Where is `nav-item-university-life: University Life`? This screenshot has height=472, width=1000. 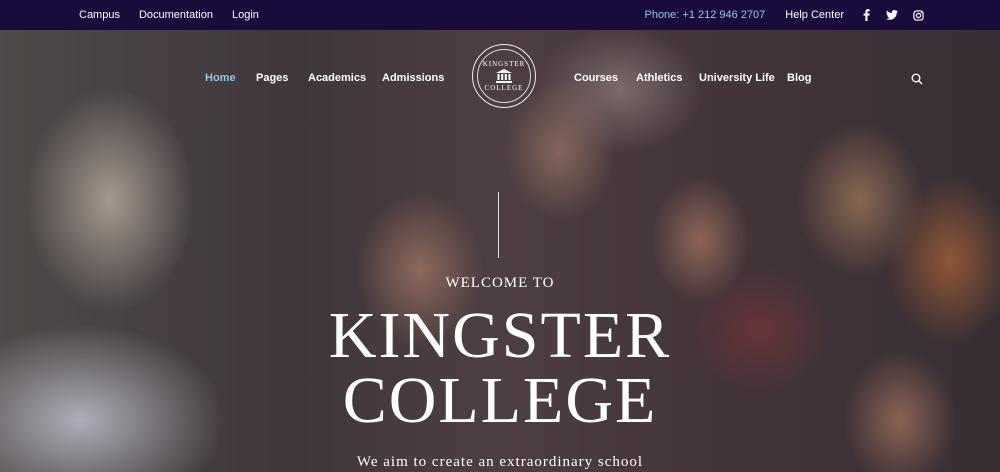 nav-item-university-life: University Life is located at coordinates (737, 78).